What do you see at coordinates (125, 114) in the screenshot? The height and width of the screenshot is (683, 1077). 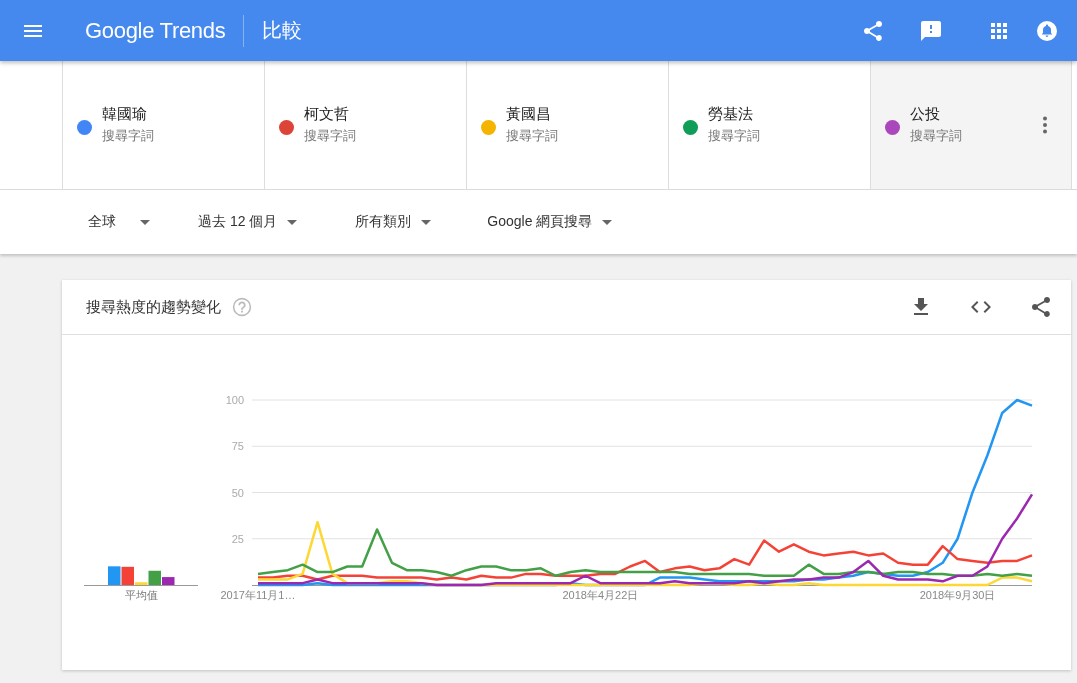 I see `term-name: 韓國瑜` at bounding box center [125, 114].